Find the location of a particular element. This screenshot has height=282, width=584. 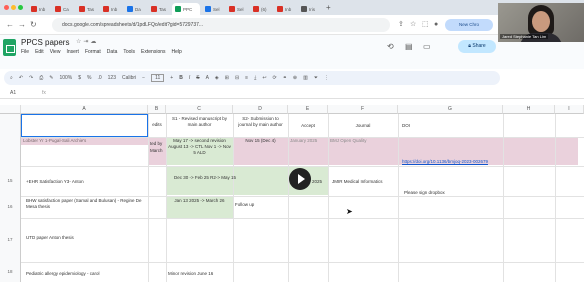

browser-tab-active: PPC is located at coordinates (186, 9).